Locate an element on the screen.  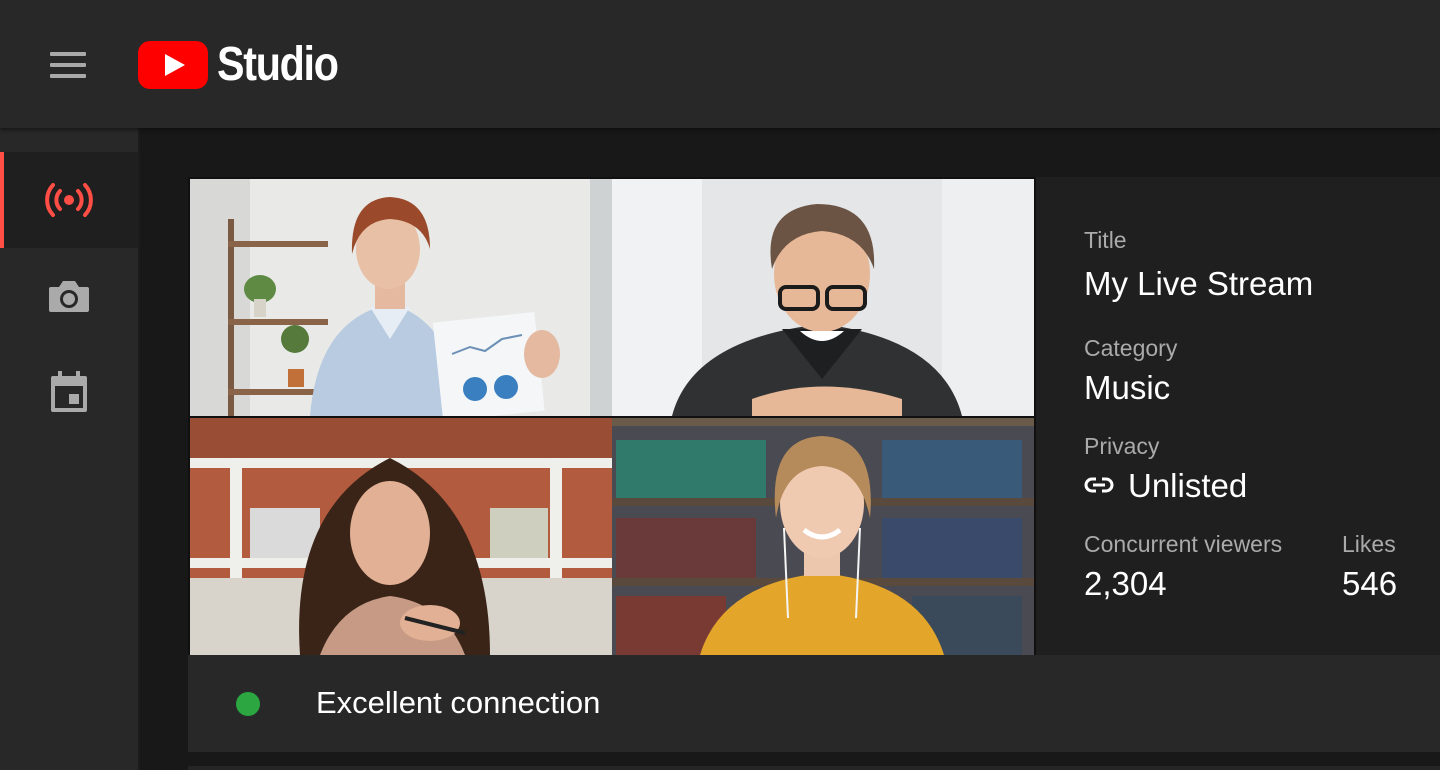
likes-value: 546 is located at coordinates (1370, 583).